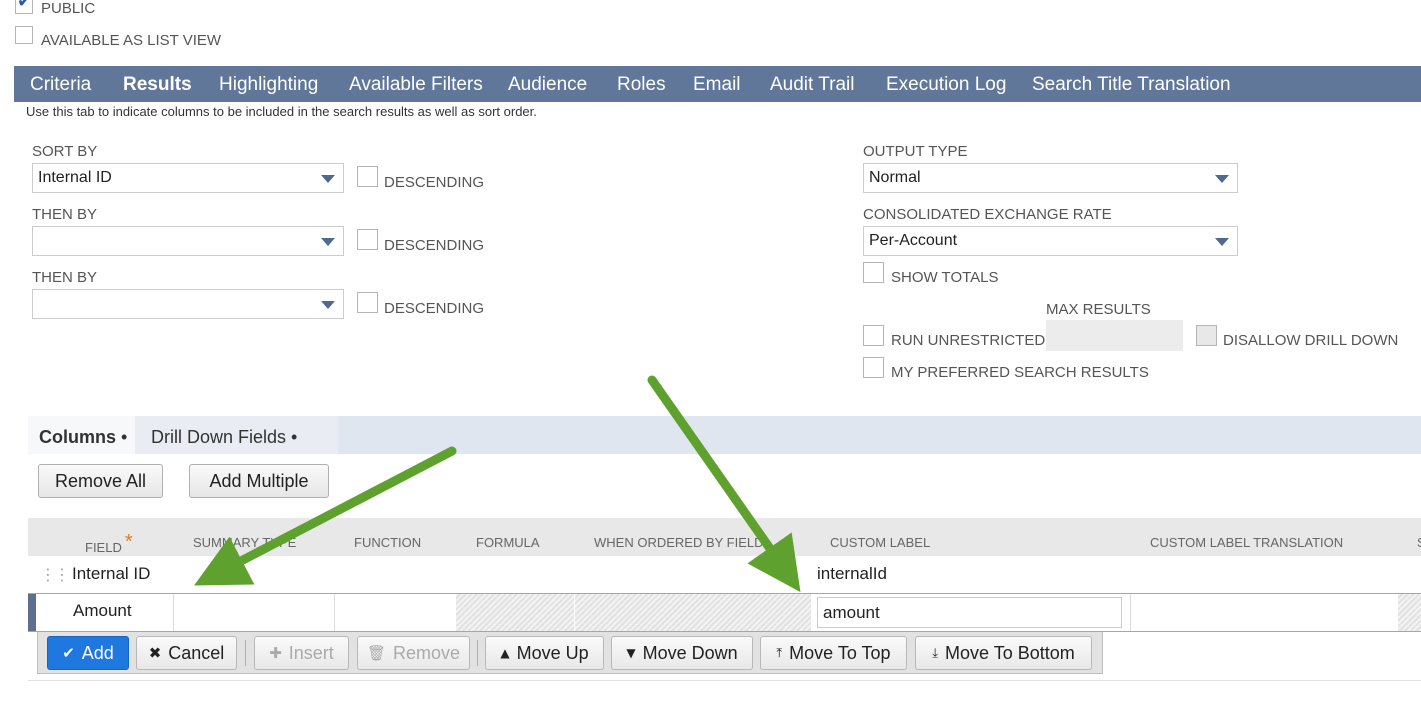 This screenshot has height=716, width=1421. What do you see at coordinates (497, 484) in the screenshot?
I see `annotation-arrows` at bounding box center [497, 484].